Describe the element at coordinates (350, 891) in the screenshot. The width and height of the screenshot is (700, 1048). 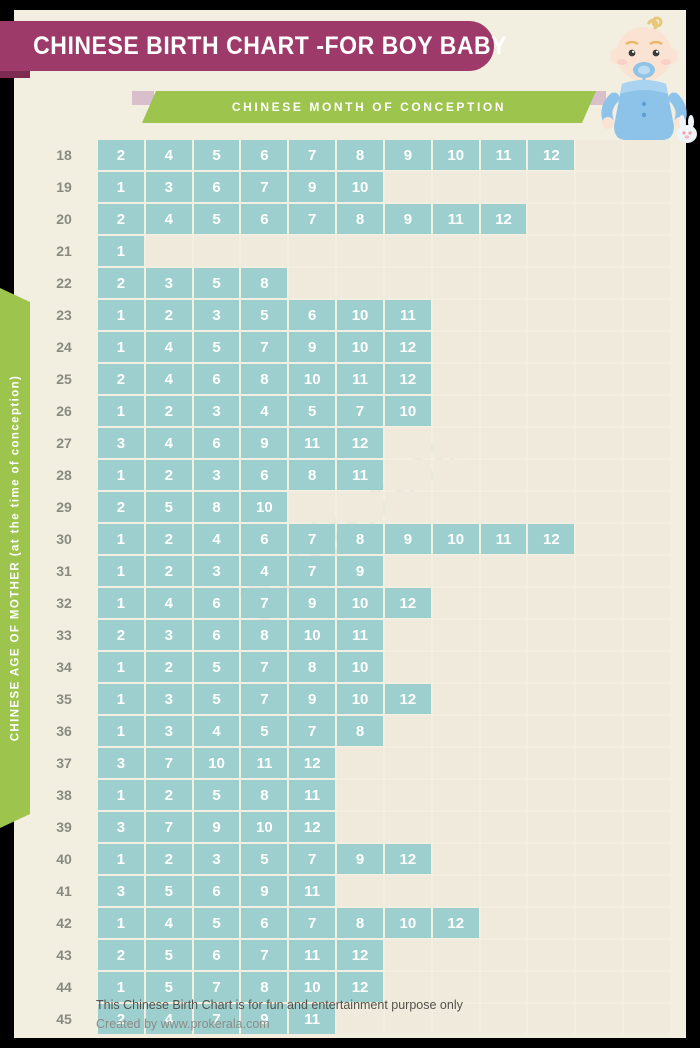
I see `table-row: 41 3 5 6 9 11` at that location.